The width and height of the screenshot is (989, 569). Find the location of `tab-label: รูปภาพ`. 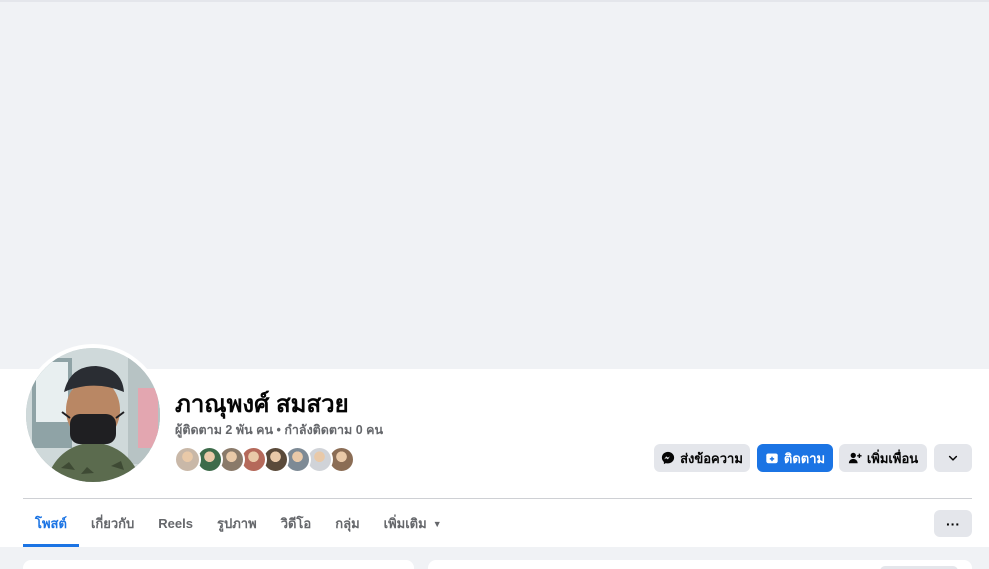

tab-label: รูปภาพ is located at coordinates (237, 523).